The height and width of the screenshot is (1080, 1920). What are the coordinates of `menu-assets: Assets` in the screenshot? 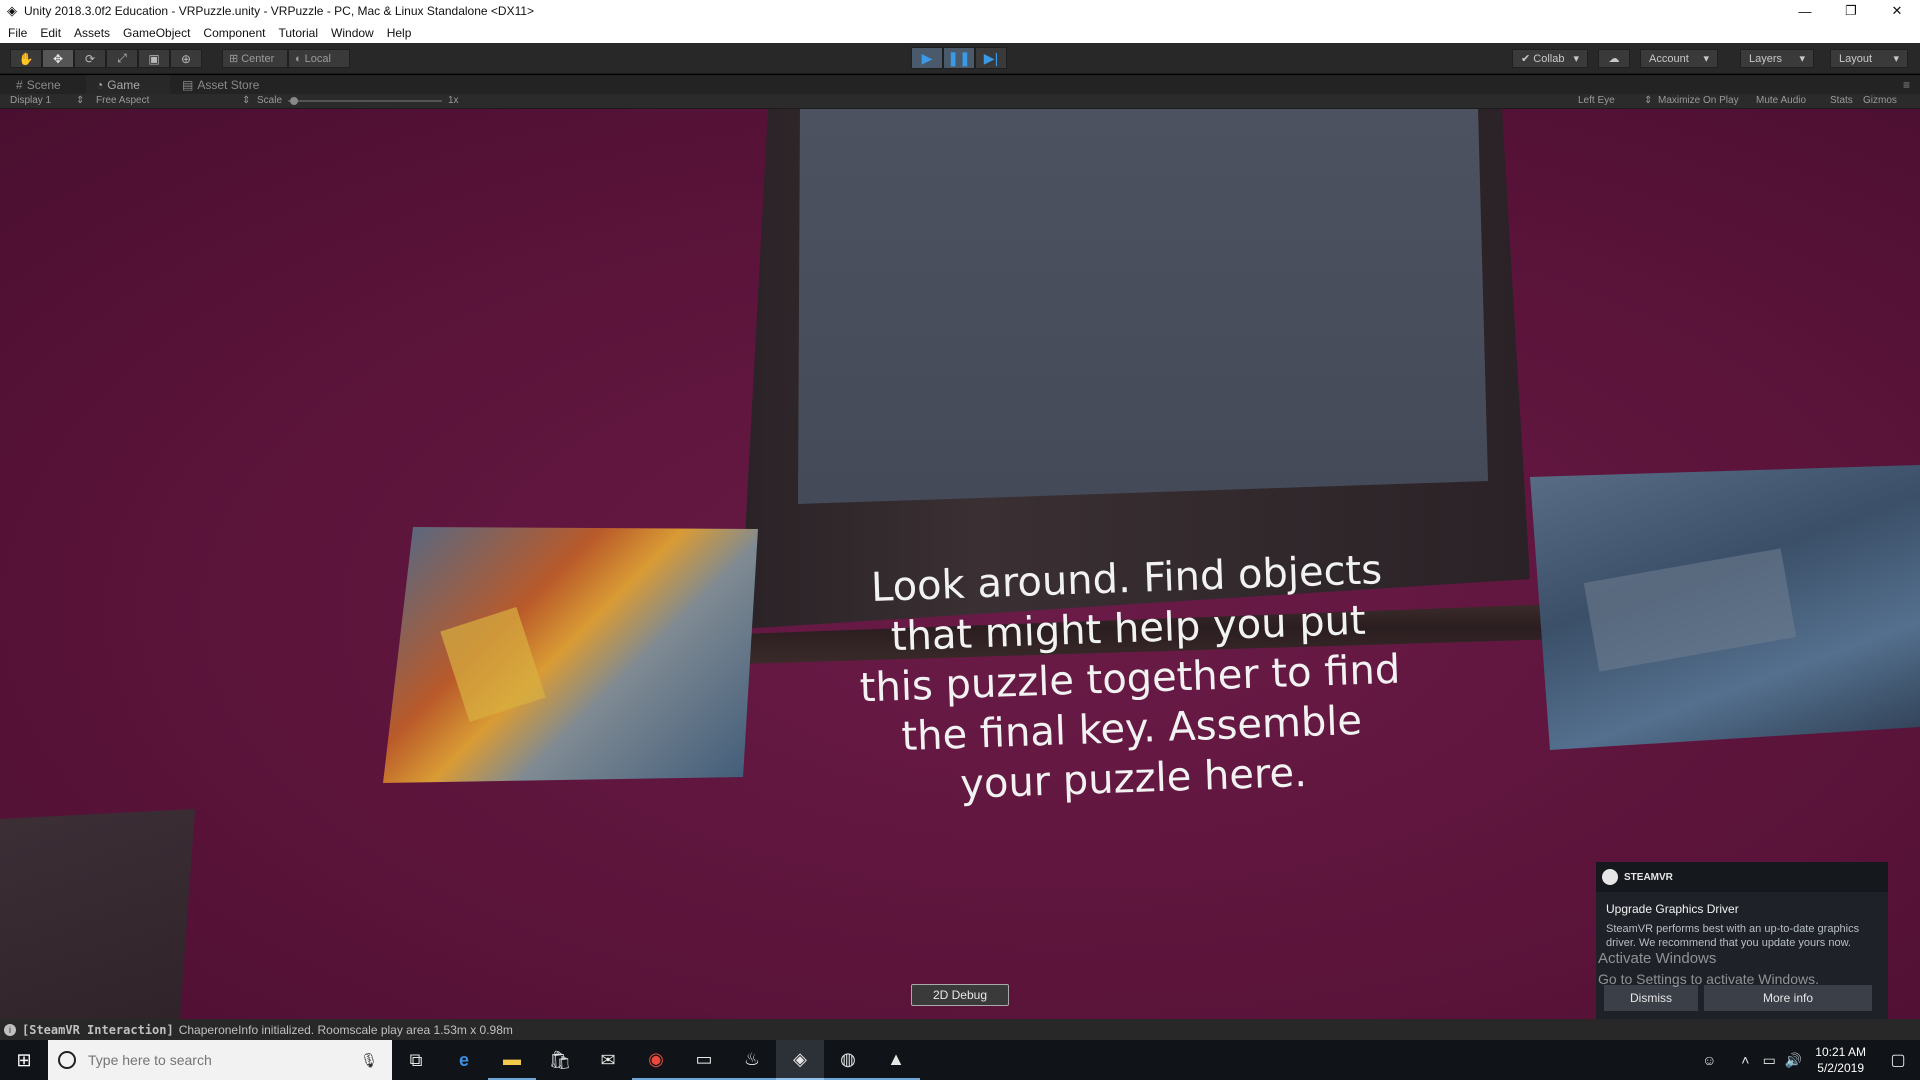 It's located at (92, 33).